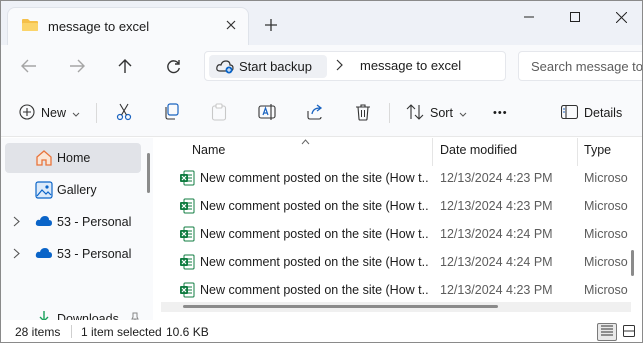 The height and width of the screenshot is (343, 643). What do you see at coordinates (208, 154) in the screenshot?
I see `column-header-name: Name` at bounding box center [208, 154].